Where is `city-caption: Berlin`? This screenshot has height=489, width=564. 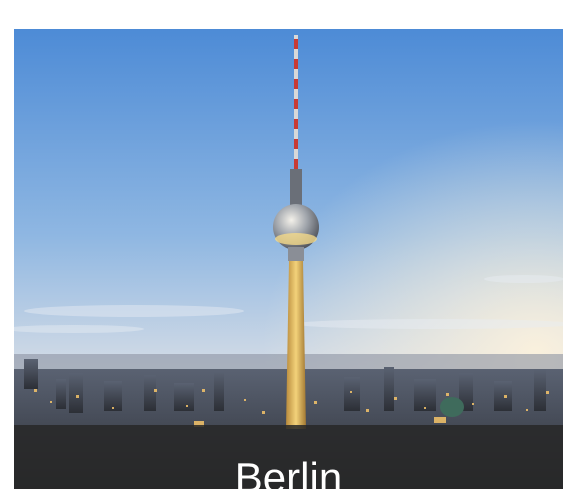 city-caption: Berlin is located at coordinates (288, 457).